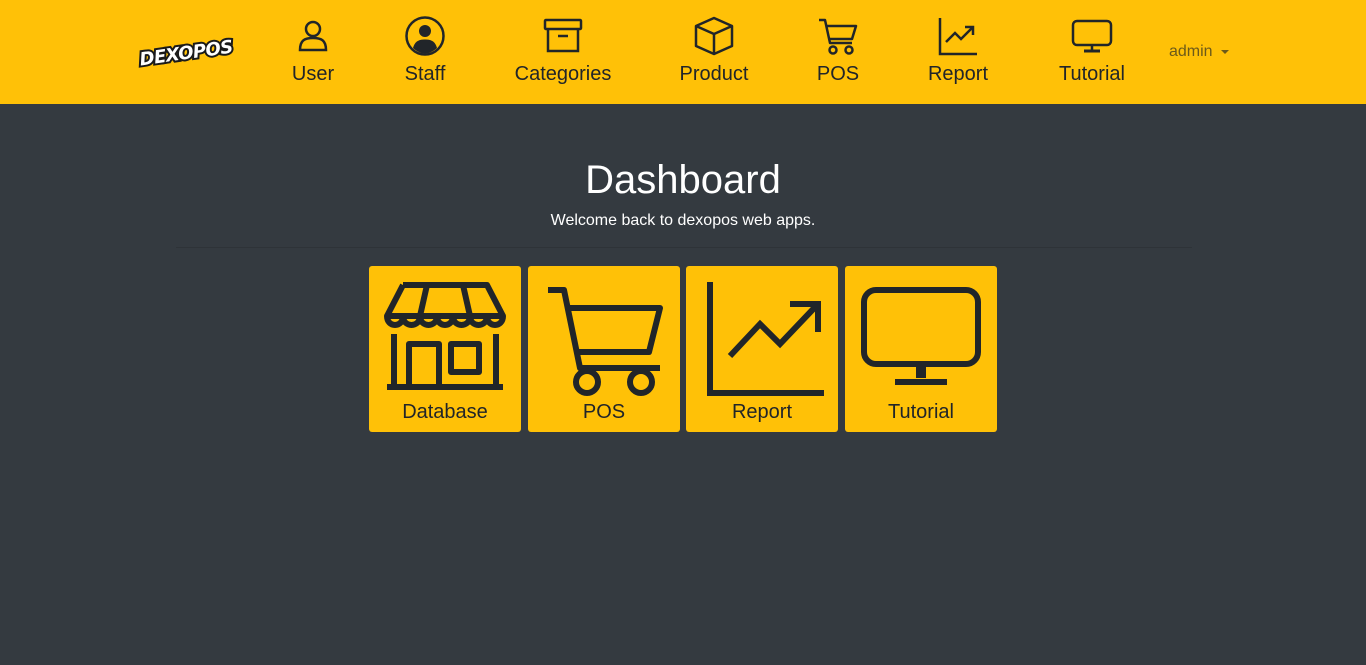 The image size is (1366, 665). I want to click on nav-staff: Staff, so click(425, 52).